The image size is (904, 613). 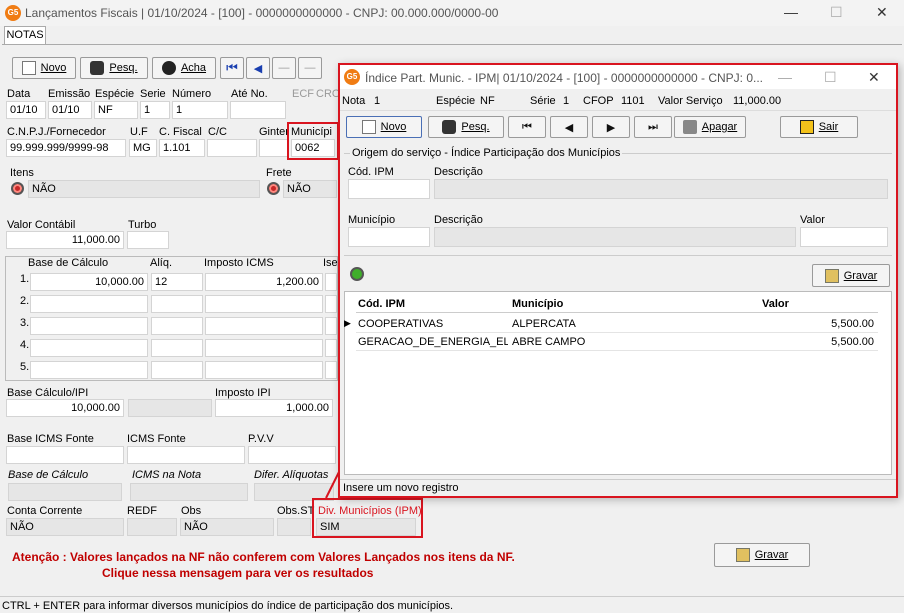 I want to click on dialog-status-divider, so click(x=618, y=479).